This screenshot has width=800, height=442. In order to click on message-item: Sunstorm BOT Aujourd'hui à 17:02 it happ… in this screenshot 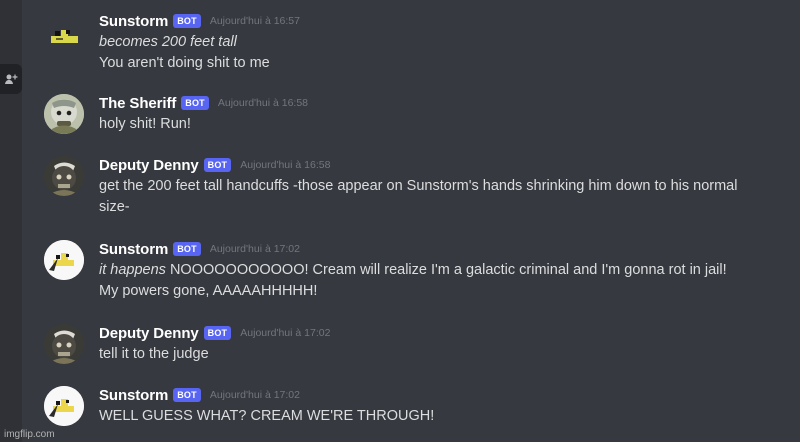, I will do `click(411, 270)`.